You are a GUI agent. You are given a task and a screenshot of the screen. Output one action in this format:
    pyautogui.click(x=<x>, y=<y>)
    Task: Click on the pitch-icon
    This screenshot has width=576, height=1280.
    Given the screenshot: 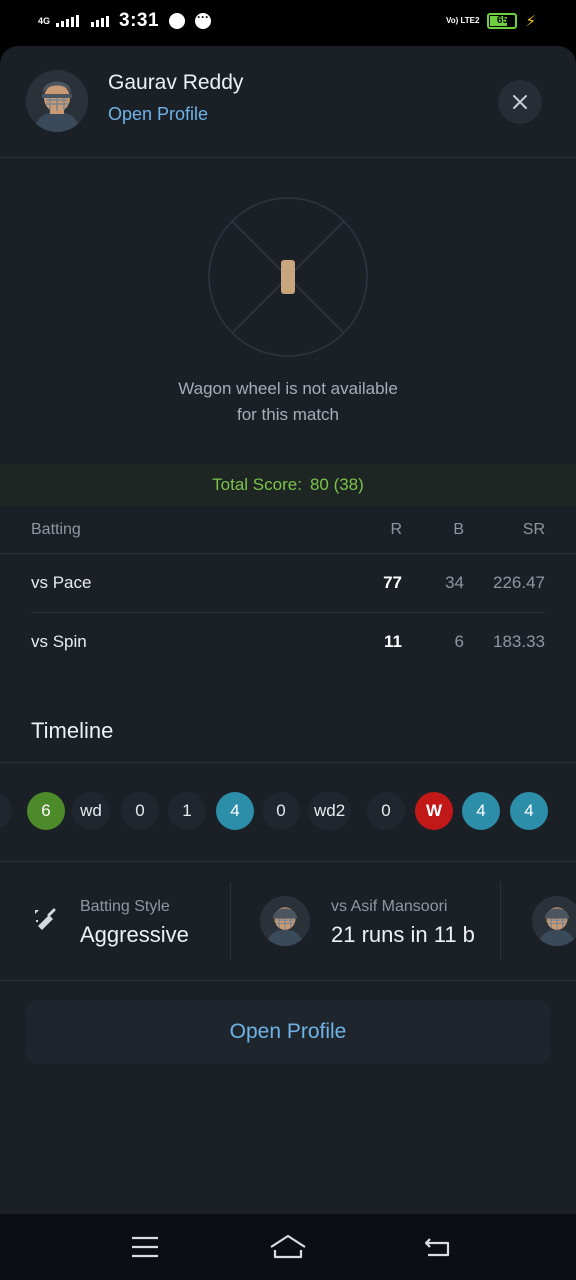 What is the action you would take?
    pyautogui.click(x=288, y=277)
    